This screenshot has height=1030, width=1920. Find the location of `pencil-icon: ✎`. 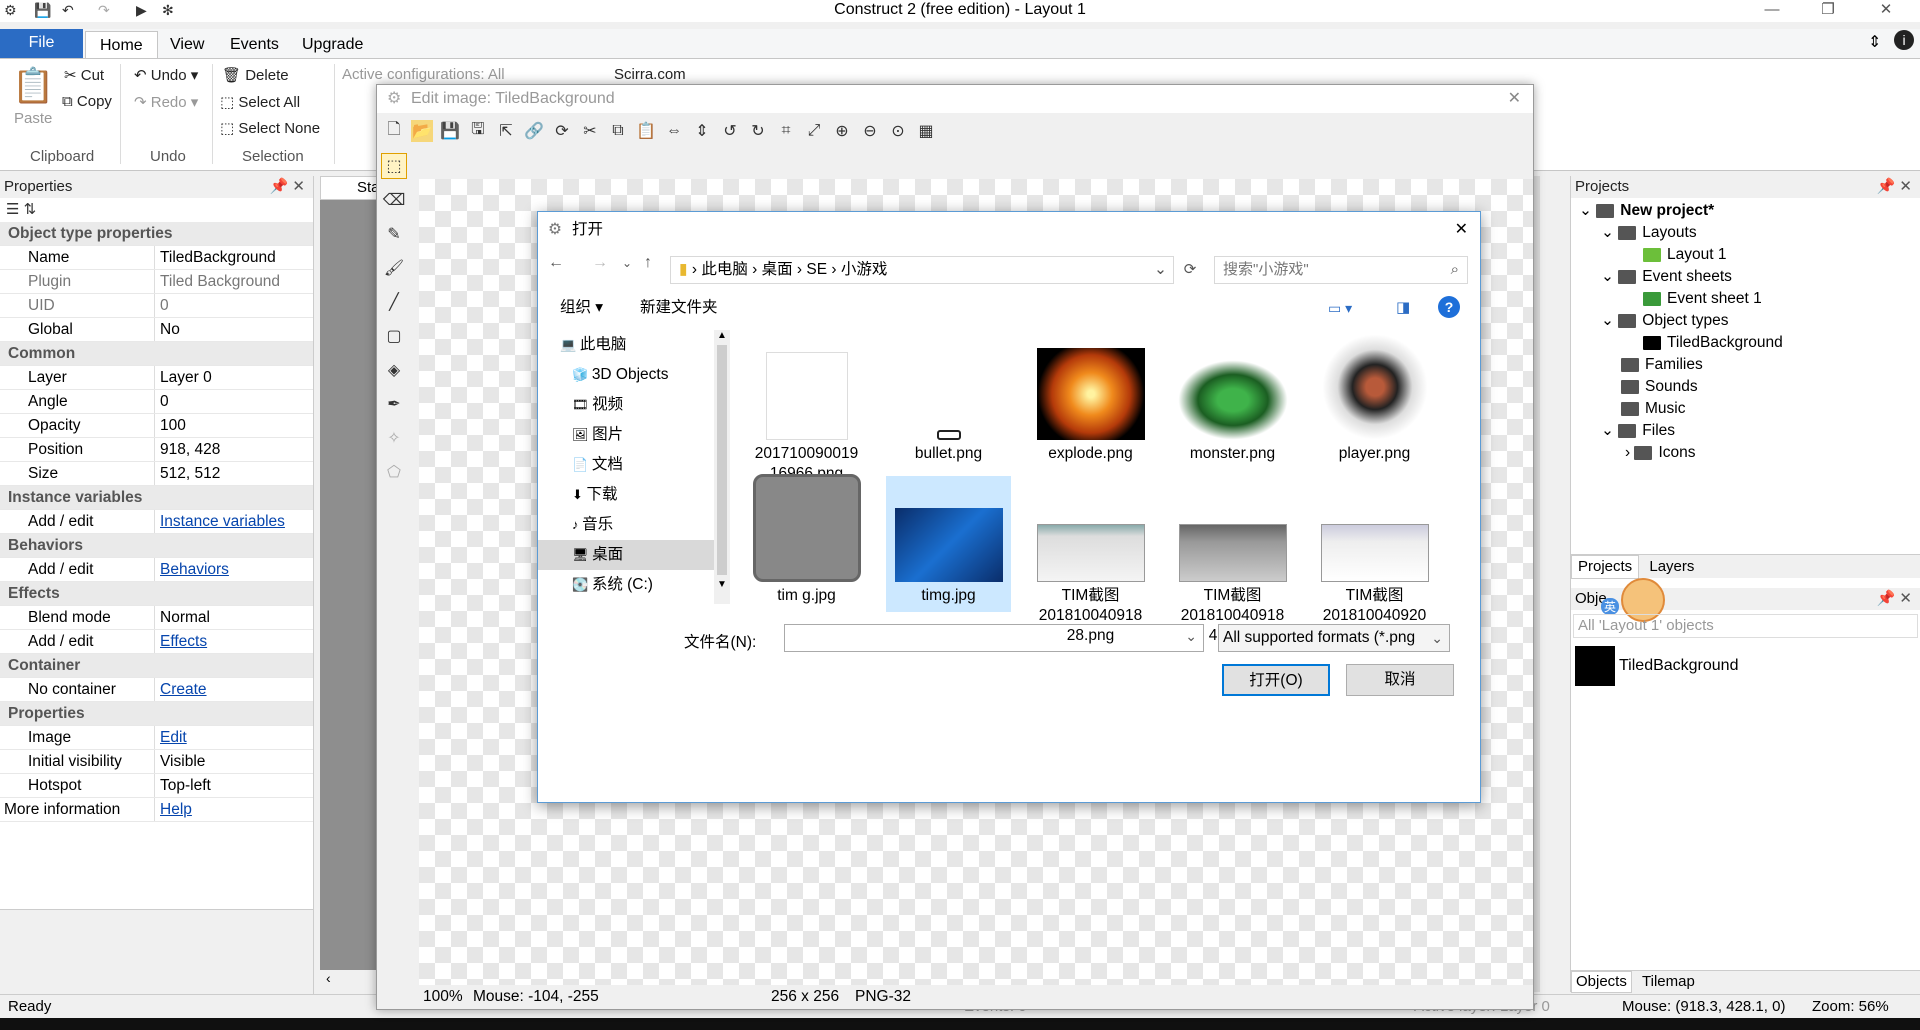

pencil-icon: ✎ is located at coordinates (394, 234).